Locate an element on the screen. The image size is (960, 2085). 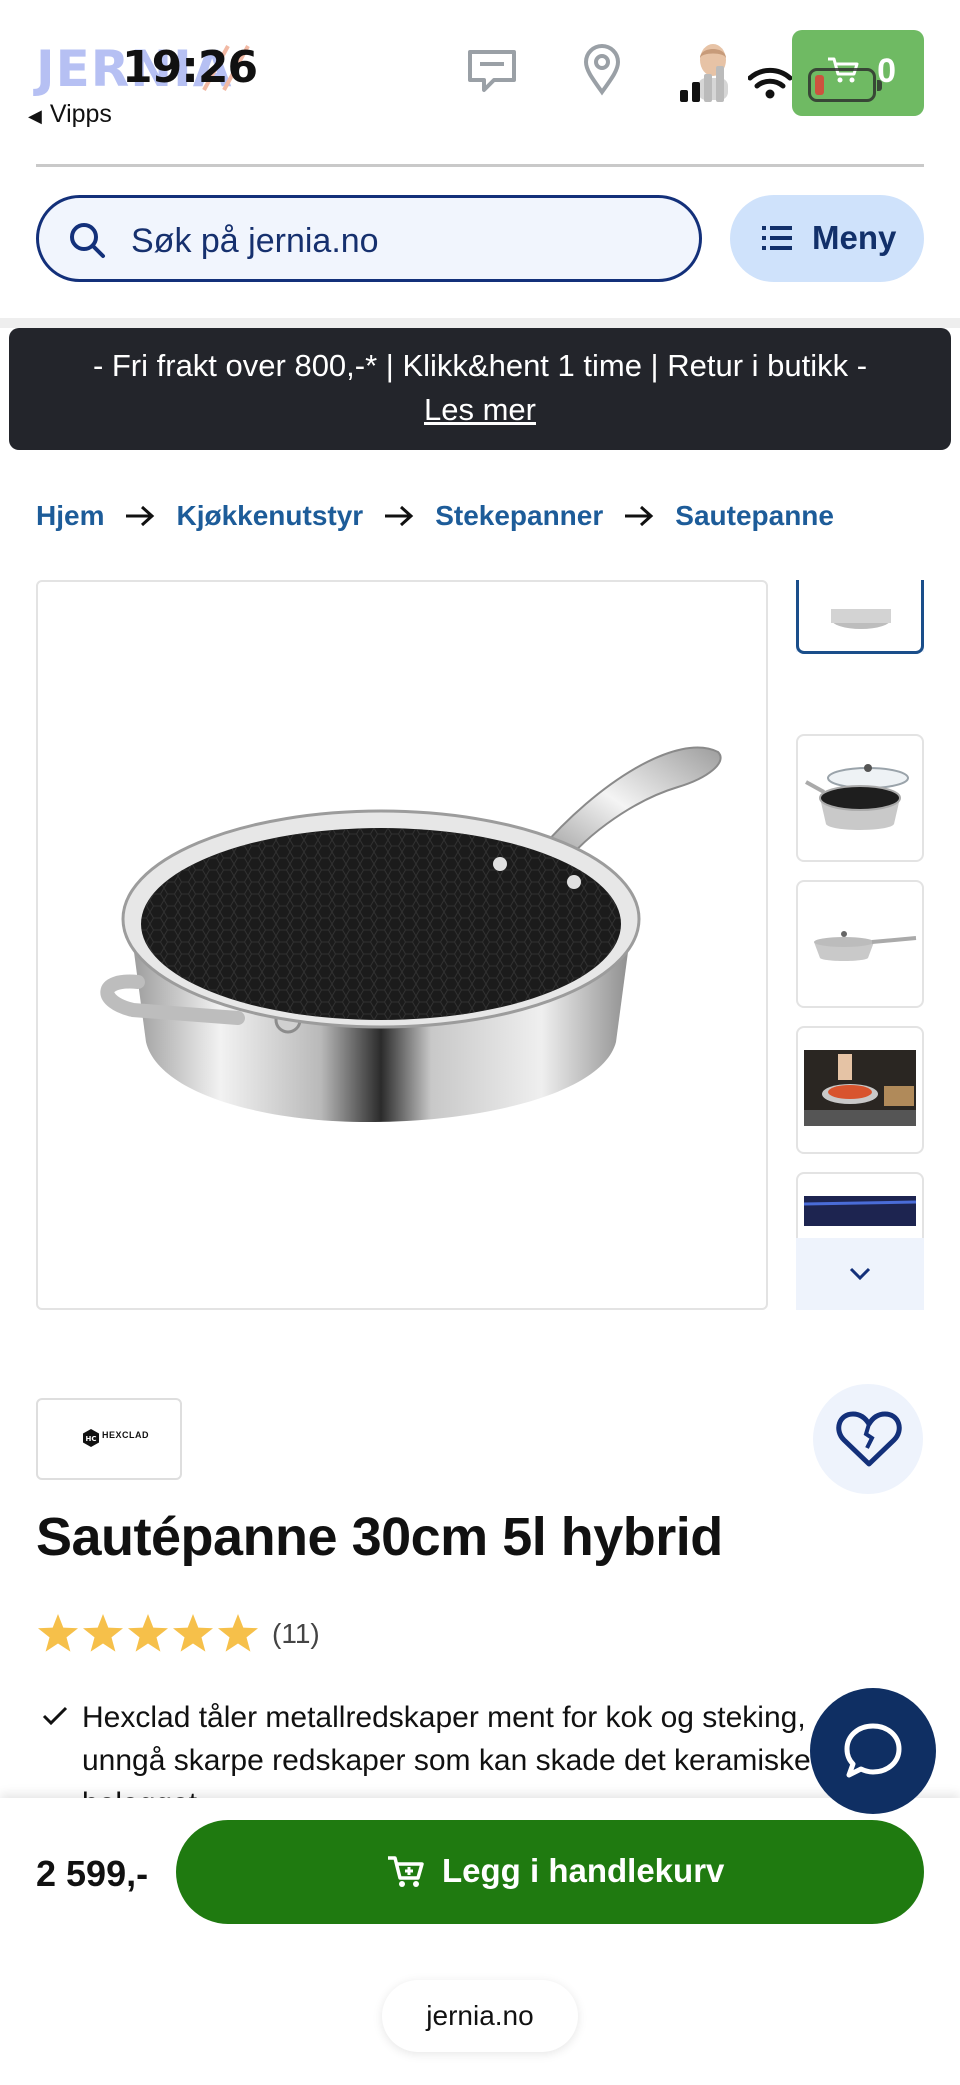
store-location-icon is located at coordinates (602, 70).